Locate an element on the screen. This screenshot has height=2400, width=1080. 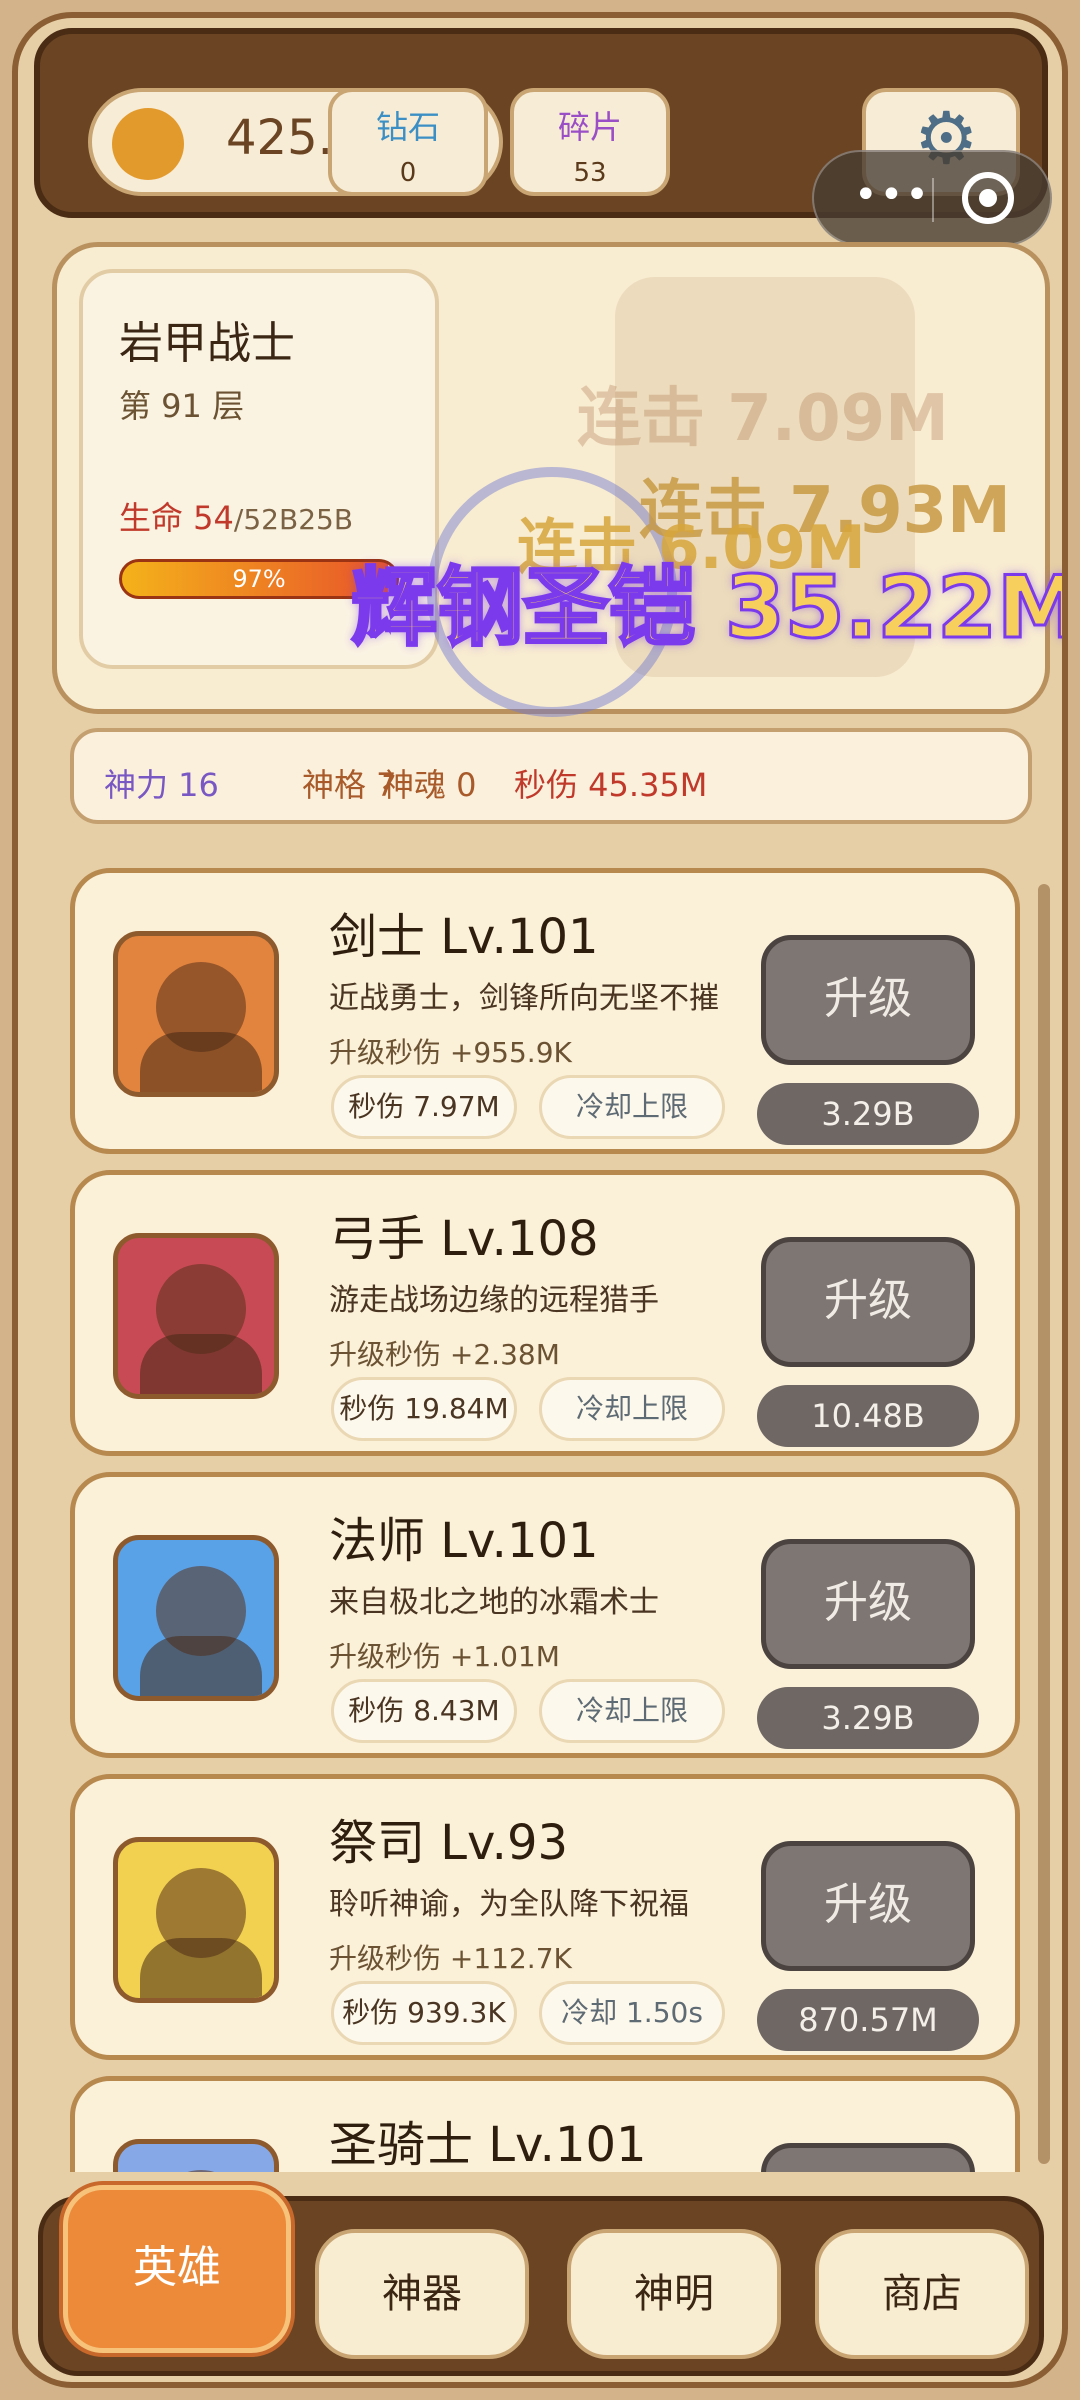
hero-name: 圣骑士 Lv.101 is located at coordinates (488, 2144).